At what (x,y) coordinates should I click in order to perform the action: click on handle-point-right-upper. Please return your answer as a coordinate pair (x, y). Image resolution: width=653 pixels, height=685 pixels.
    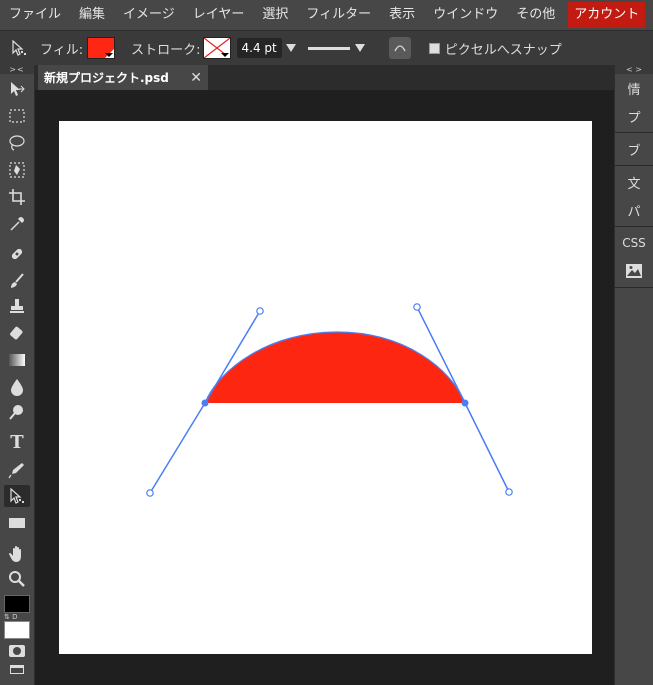
    Looking at the image, I should click on (417, 307).